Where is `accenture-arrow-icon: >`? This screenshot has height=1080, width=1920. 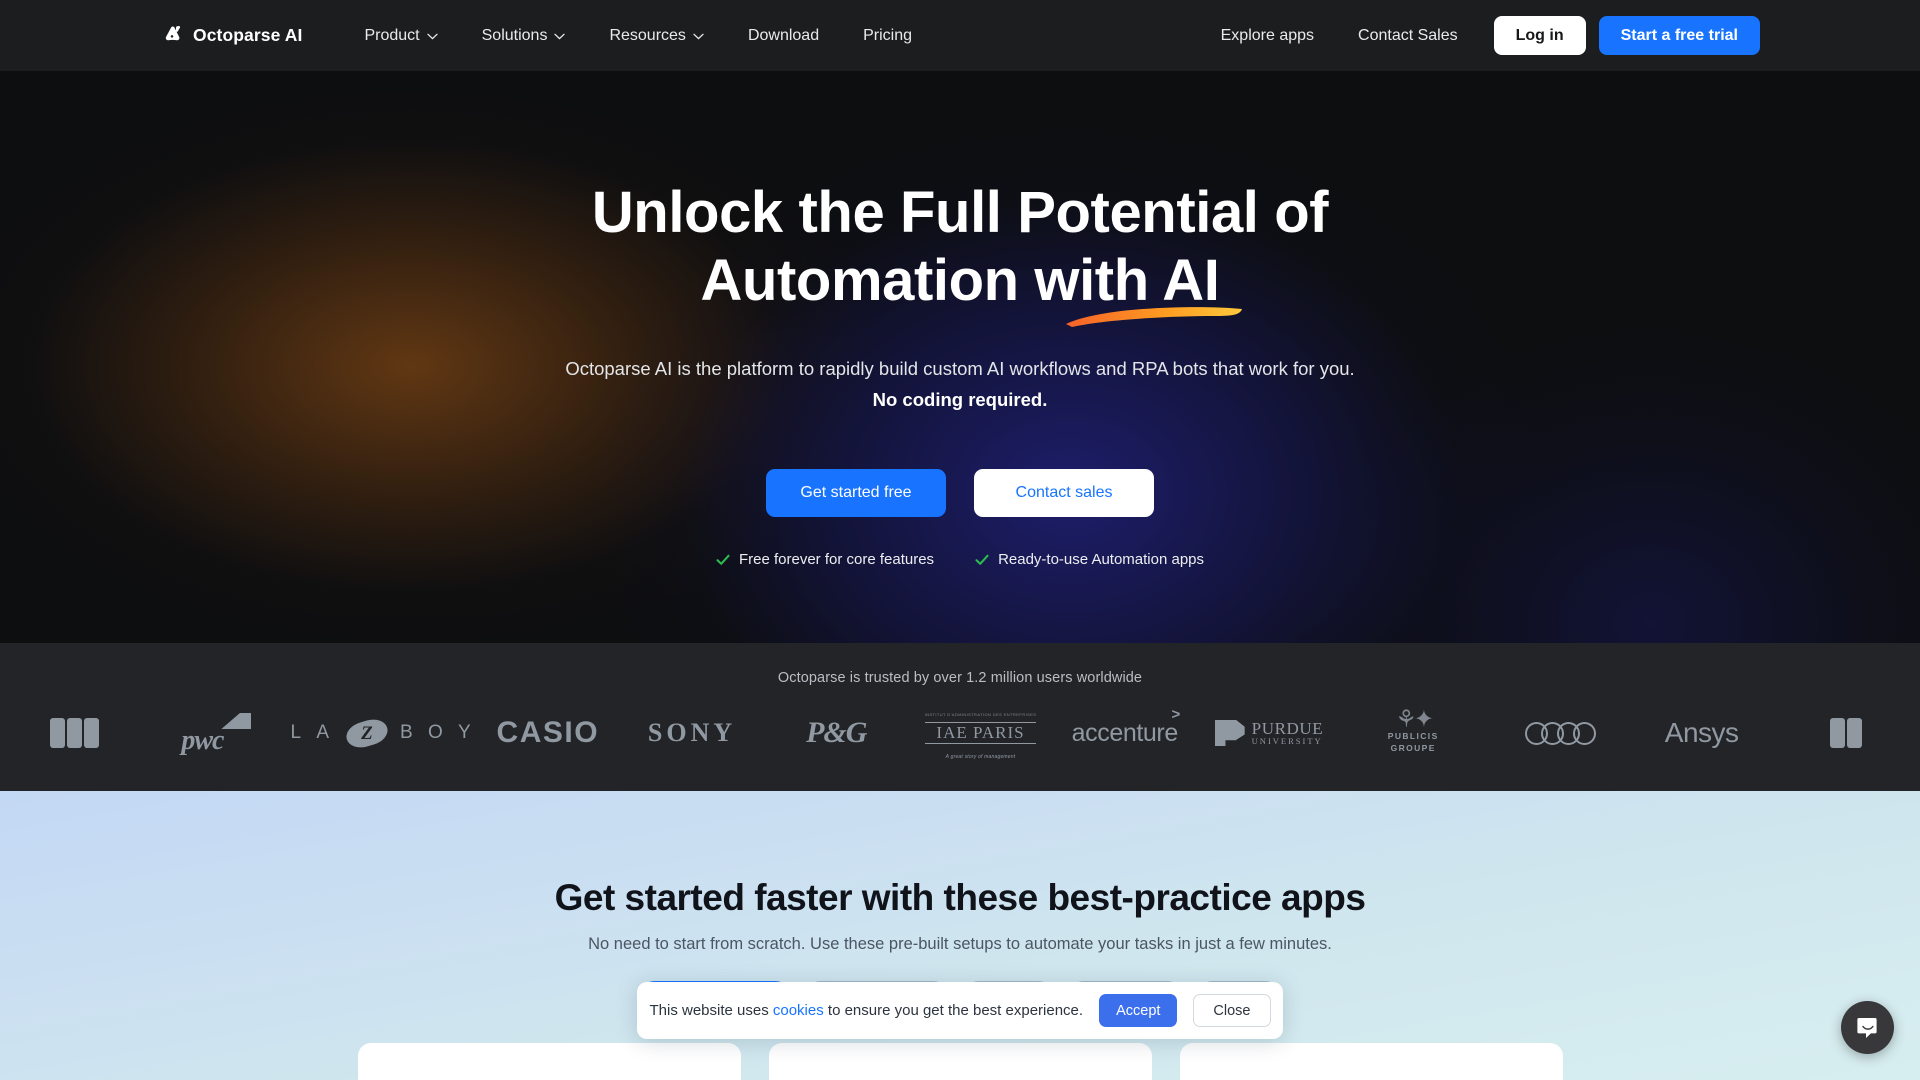 accenture-arrow-icon: > is located at coordinates (1175, 714).